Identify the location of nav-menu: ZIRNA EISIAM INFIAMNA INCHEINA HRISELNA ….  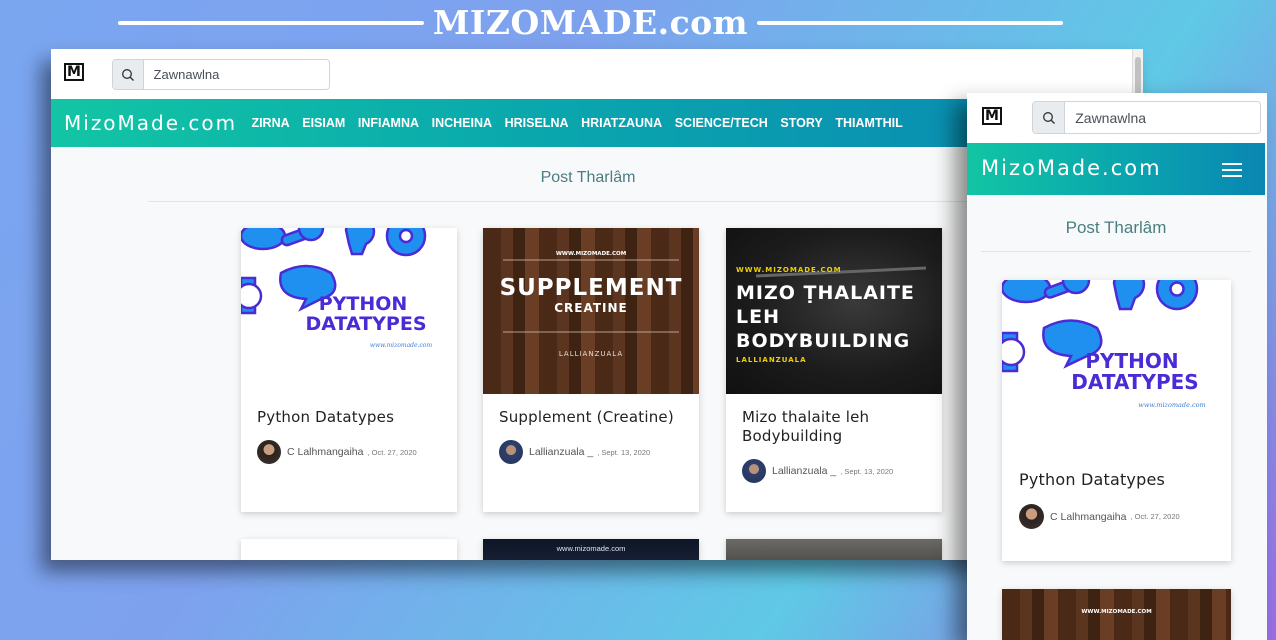
(577, 123).